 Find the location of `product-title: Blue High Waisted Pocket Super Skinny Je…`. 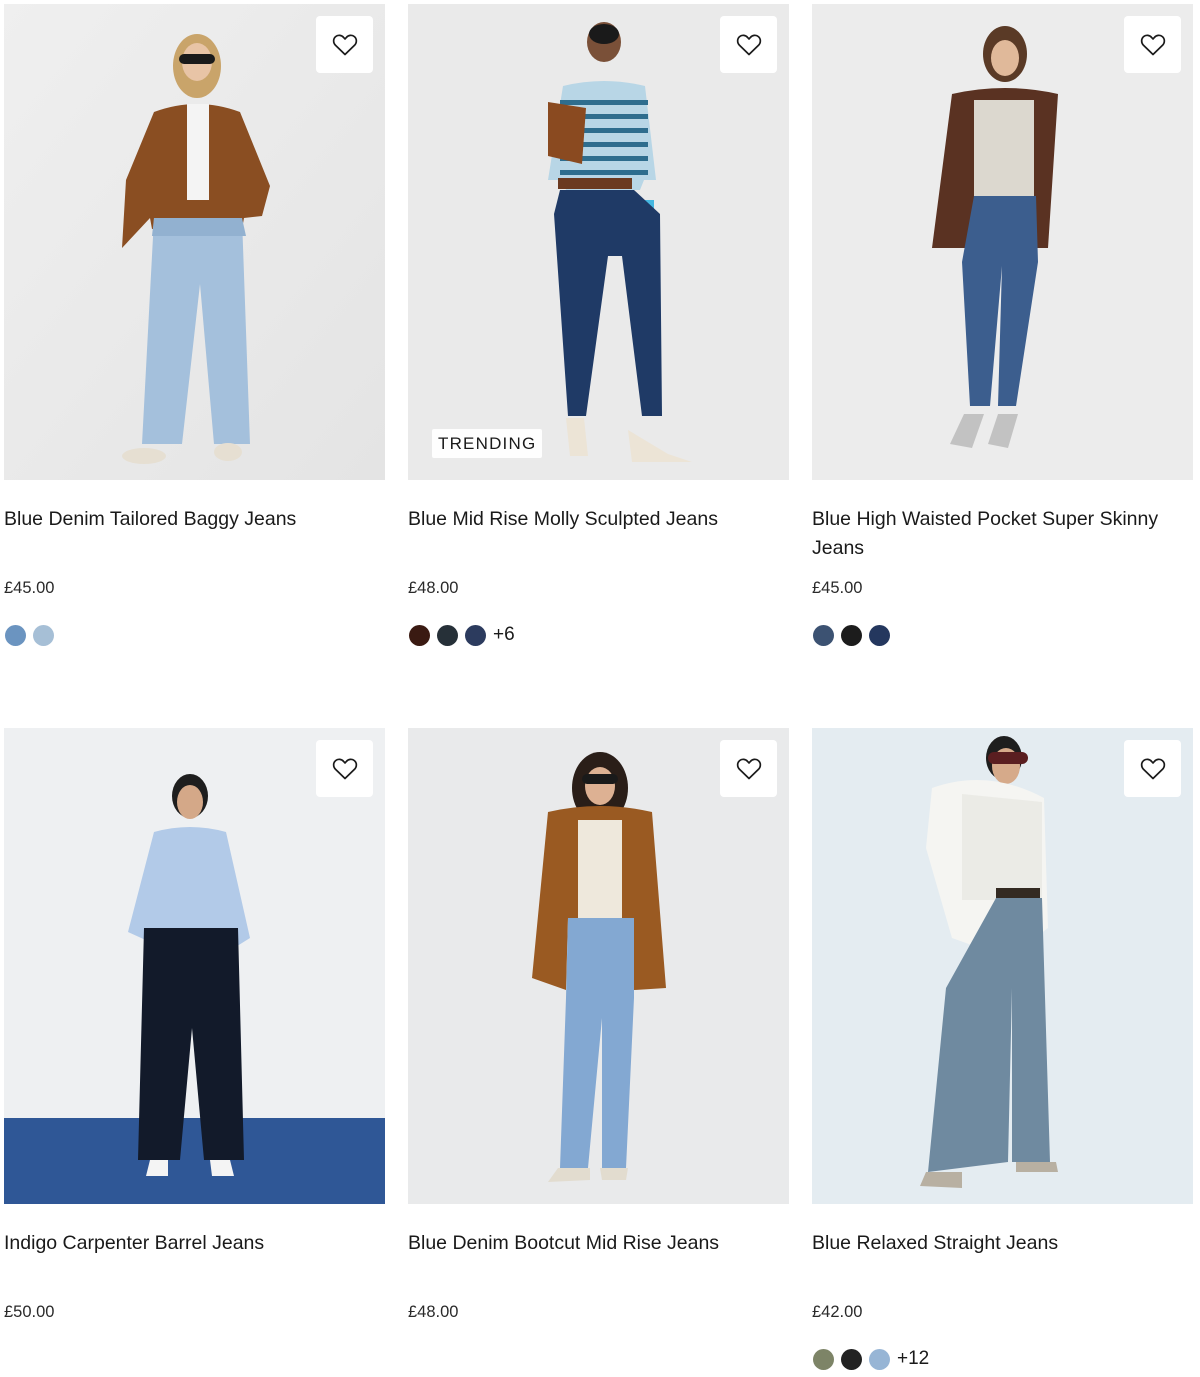

product-title: Blue High Waisted Pocket Super Skinny Je… is located at coordinates (999, 534).